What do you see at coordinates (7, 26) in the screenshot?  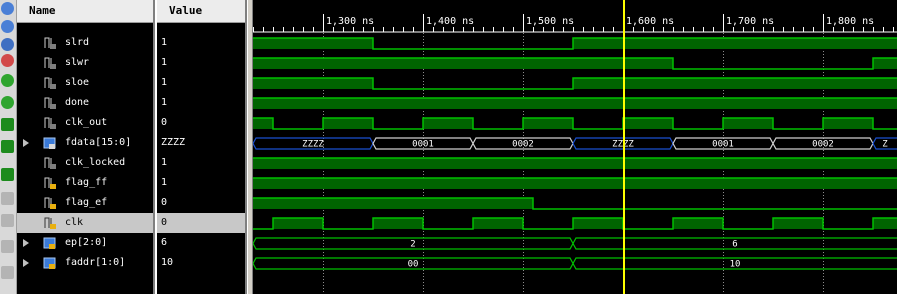 I see `zoom-in-icon` at bounding box center [7, 26].